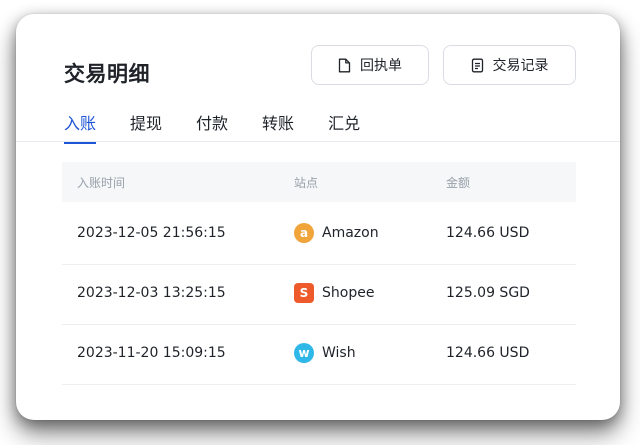 The height and width of the screenshot is (445, 640). I want to click on row-site-name: Amazon, so click(350, 233).